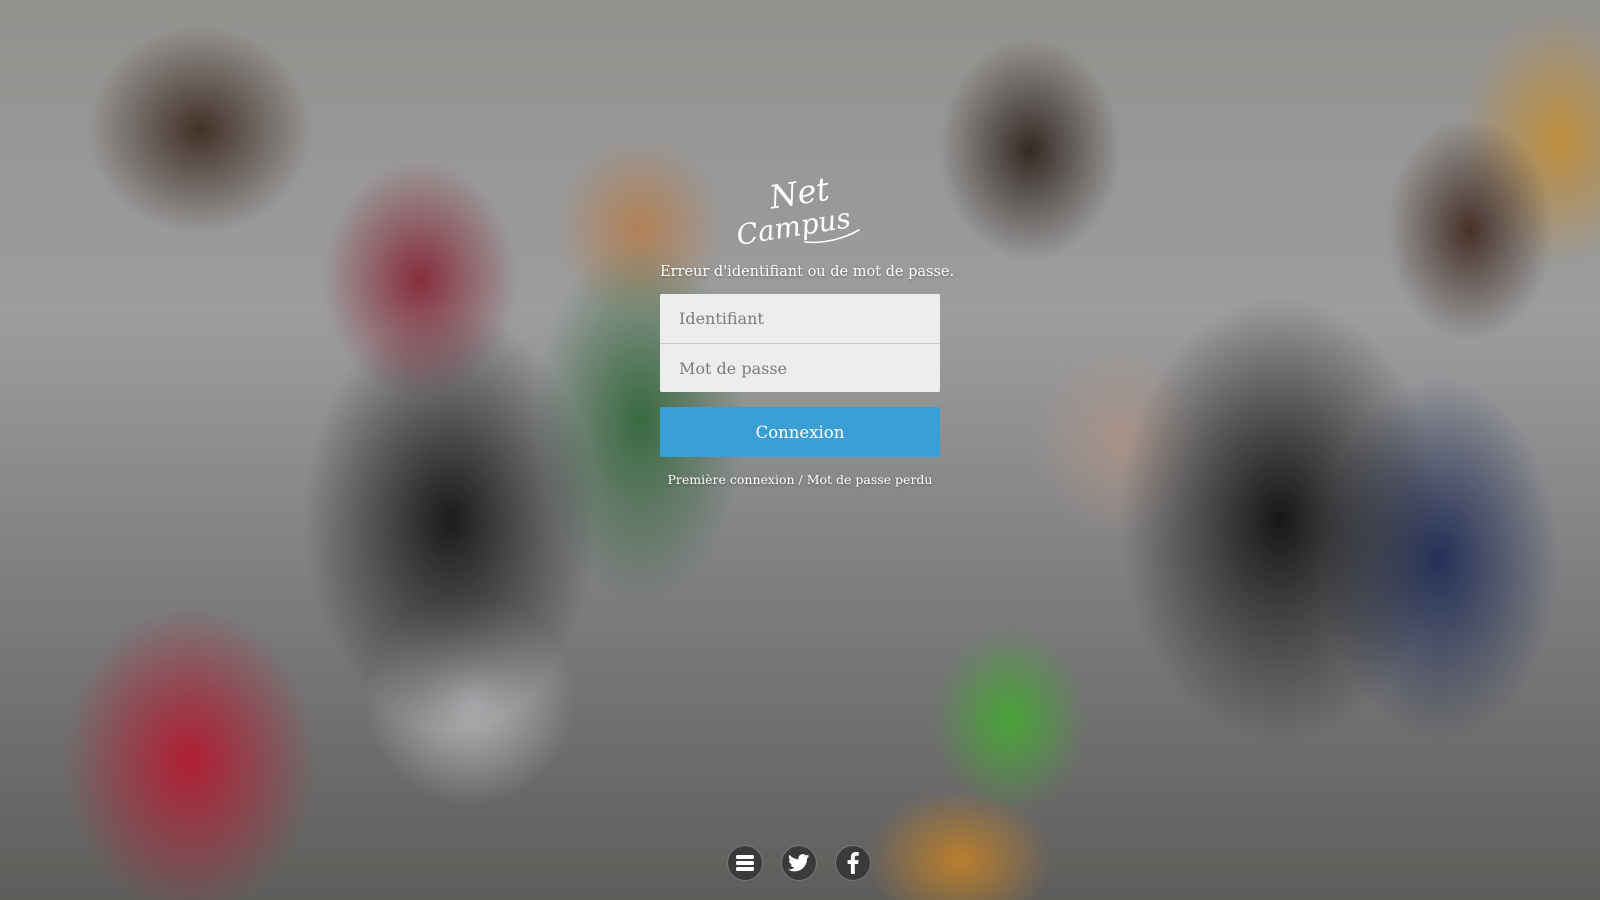 Image resolution: width=1600 pixels, height=900 pixels. I want to click on first-login-link: Première connexion, so click(731, 479).